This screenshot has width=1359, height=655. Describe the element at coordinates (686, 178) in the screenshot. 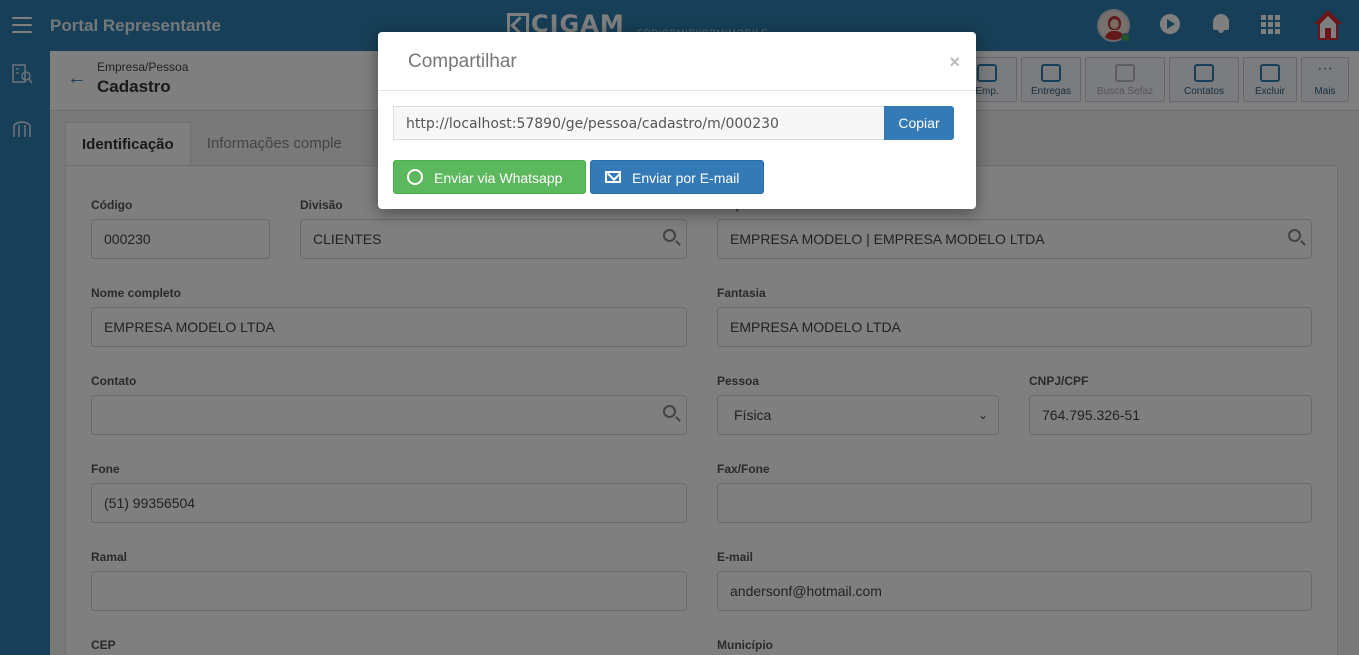

I see `email-label: Enviar por E-mail` at that location.